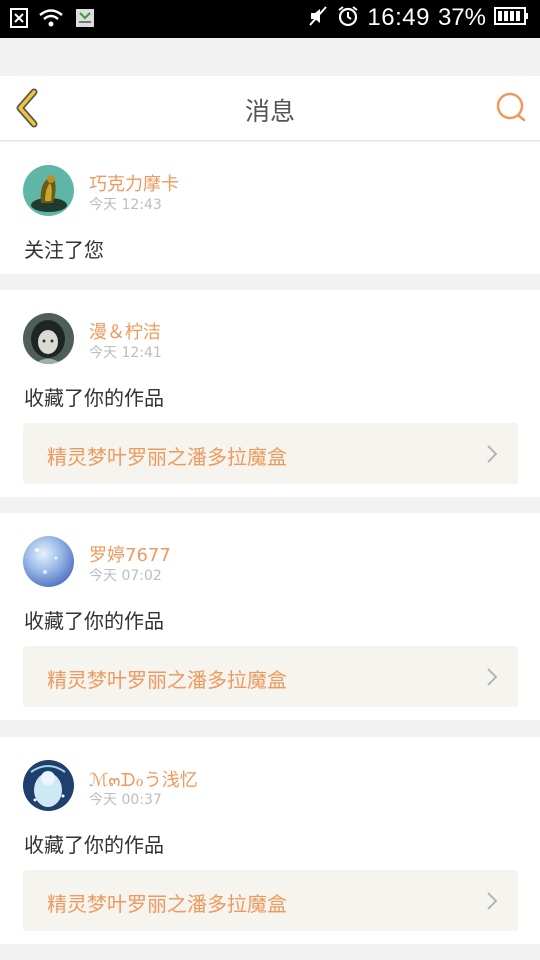 Image resolution: width=540 pixels, height=960 pixels. Describe the element at coordinates (130, 554) in the screenshot. I see `username: 罗婷7677` at that location.